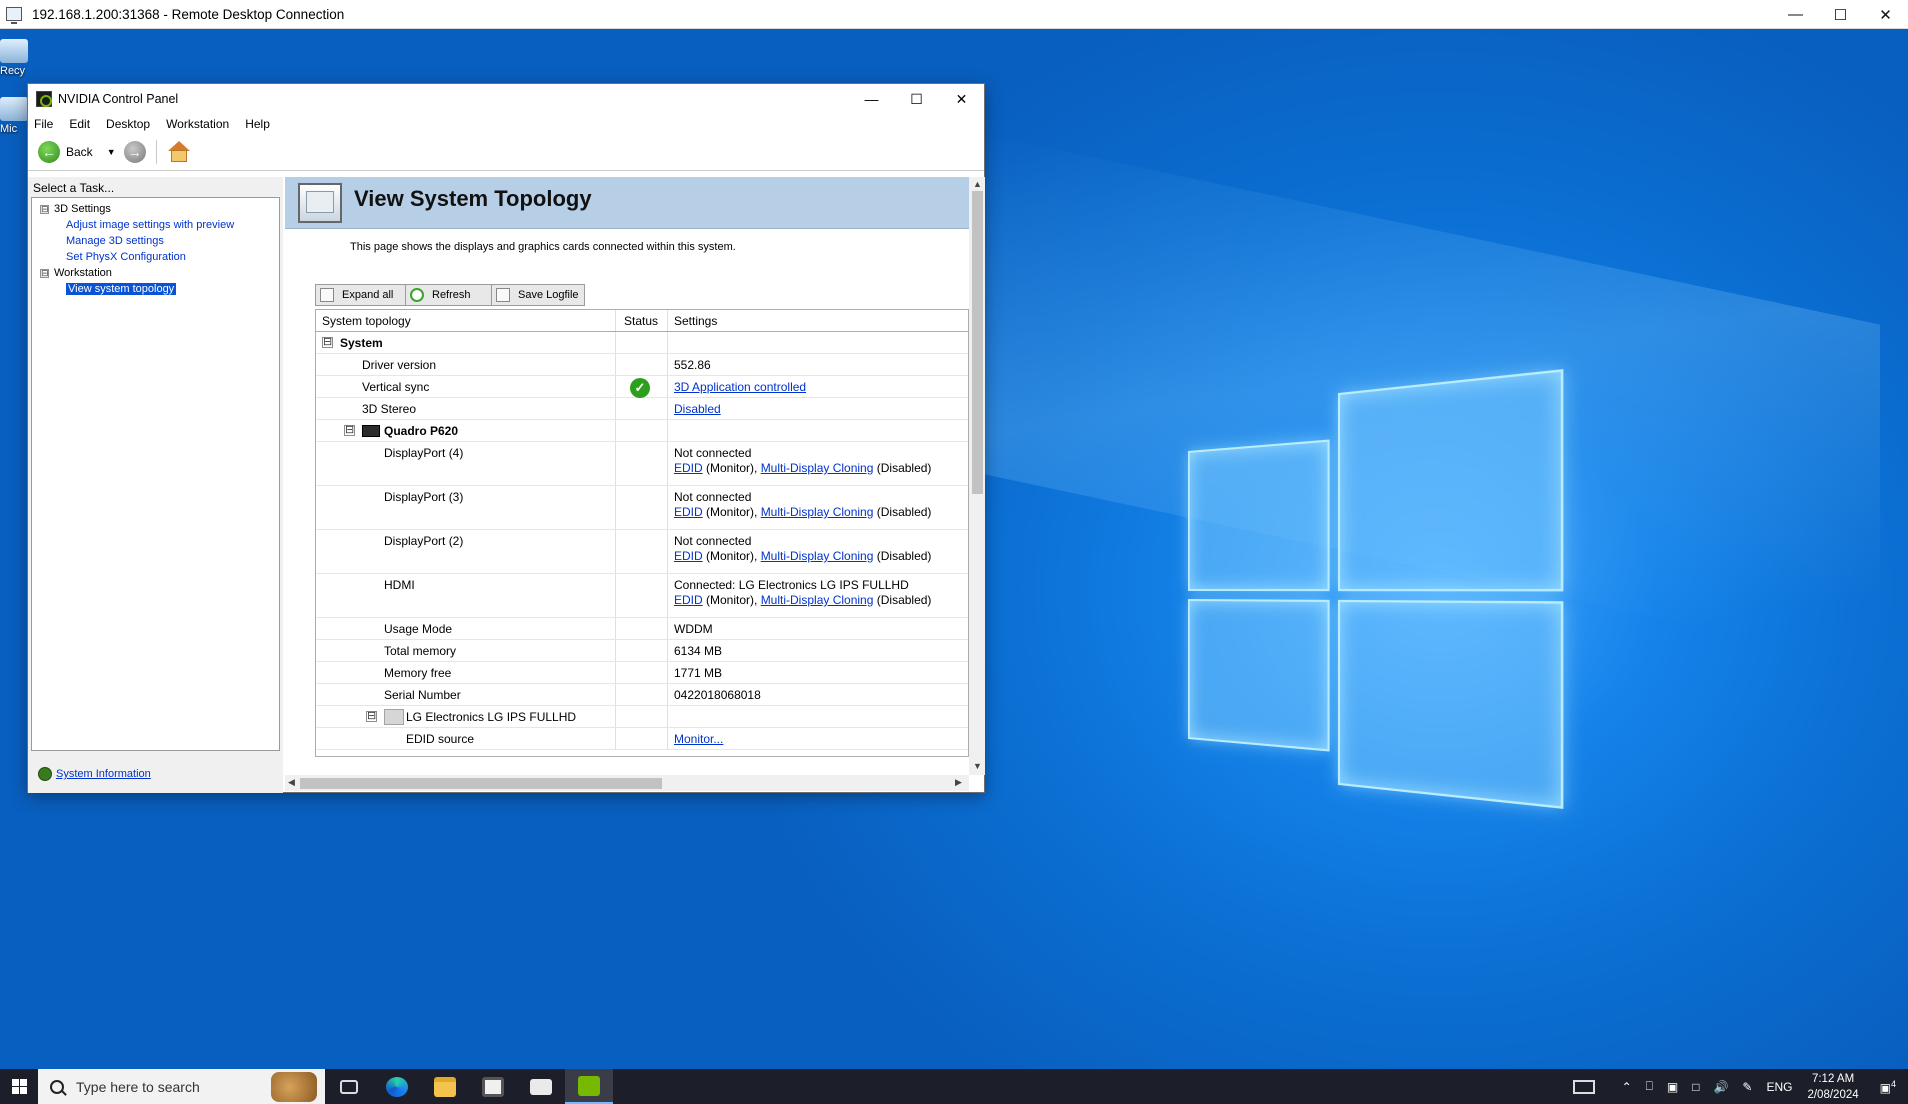 This screenshot has width=1908, height=1104. What do you see at coordinates (451, 295) in the screenshot?
I see `refresh-button: Refresh` at bounding box center [451, 295].